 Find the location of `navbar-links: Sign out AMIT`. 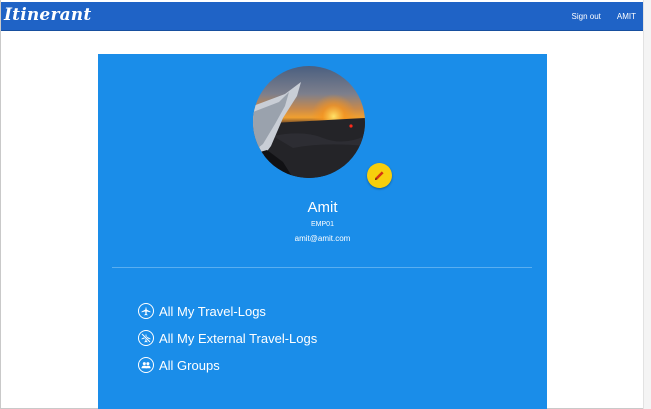

navbar-links: Sign out AMIT is located at coordinates (604, 16).